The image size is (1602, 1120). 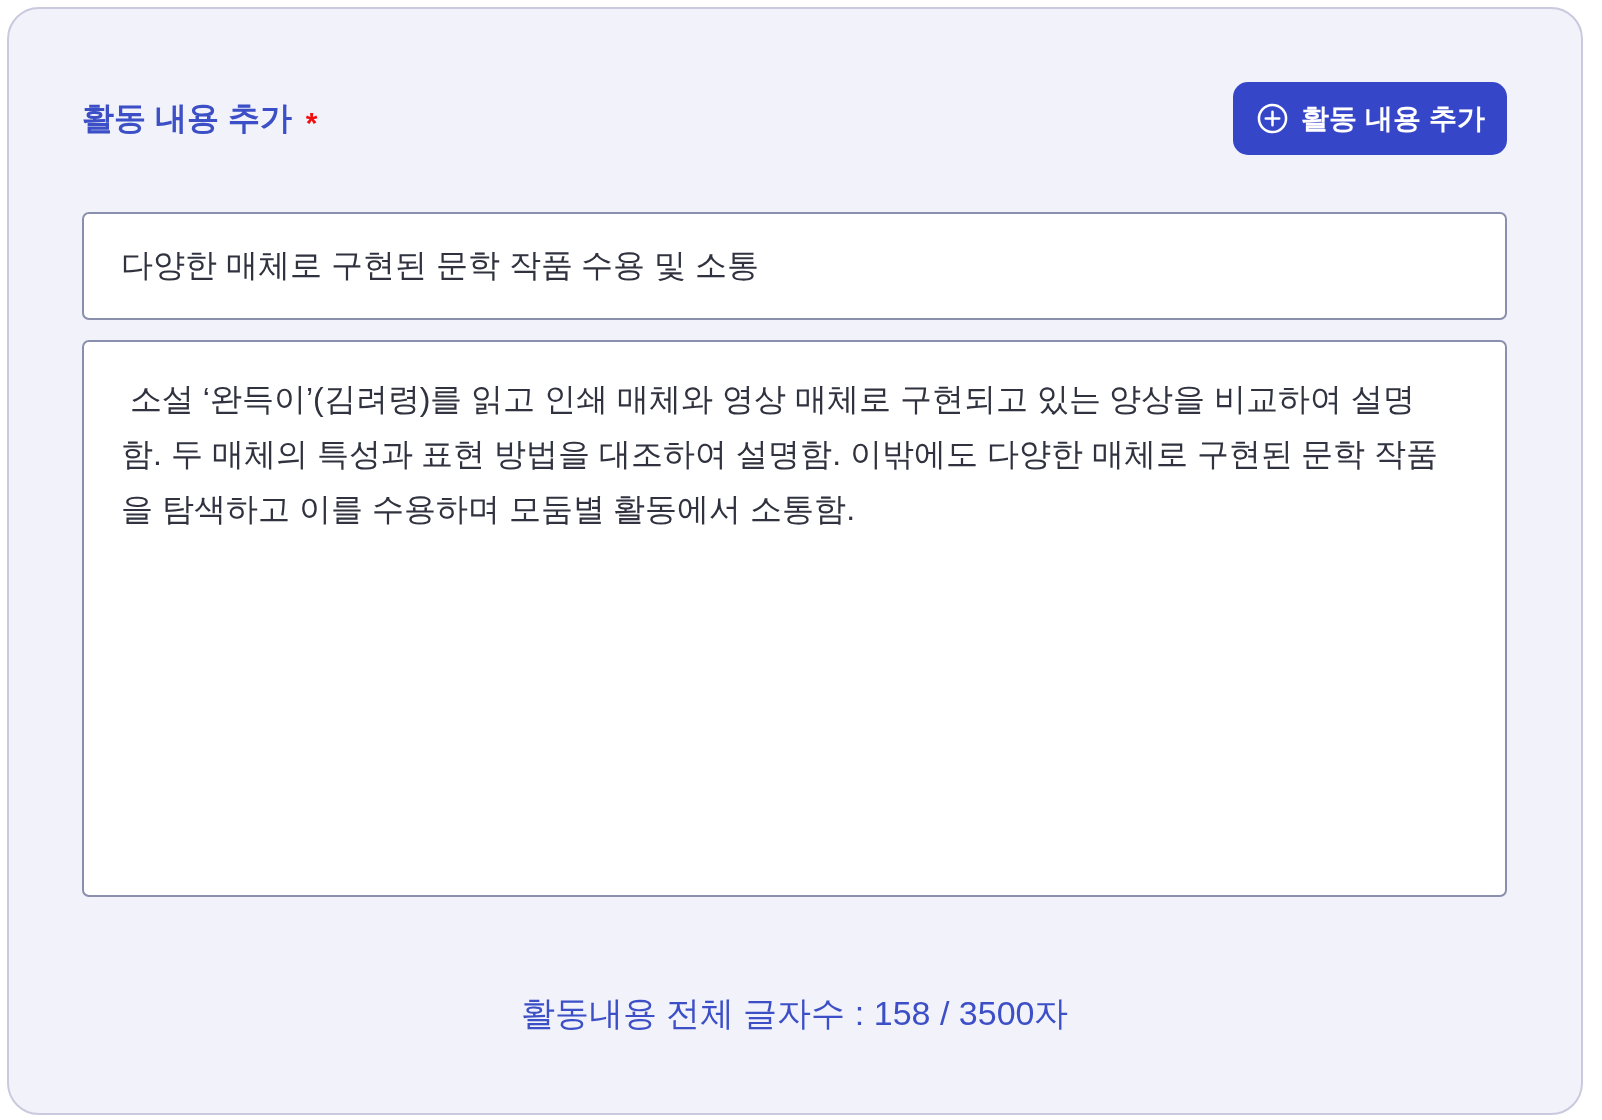 What do you see at coordinates (1370, 118) in the screenshot?
I see `add-activity-button: 활동 내용 추가` at bounding box center [1370, 118].